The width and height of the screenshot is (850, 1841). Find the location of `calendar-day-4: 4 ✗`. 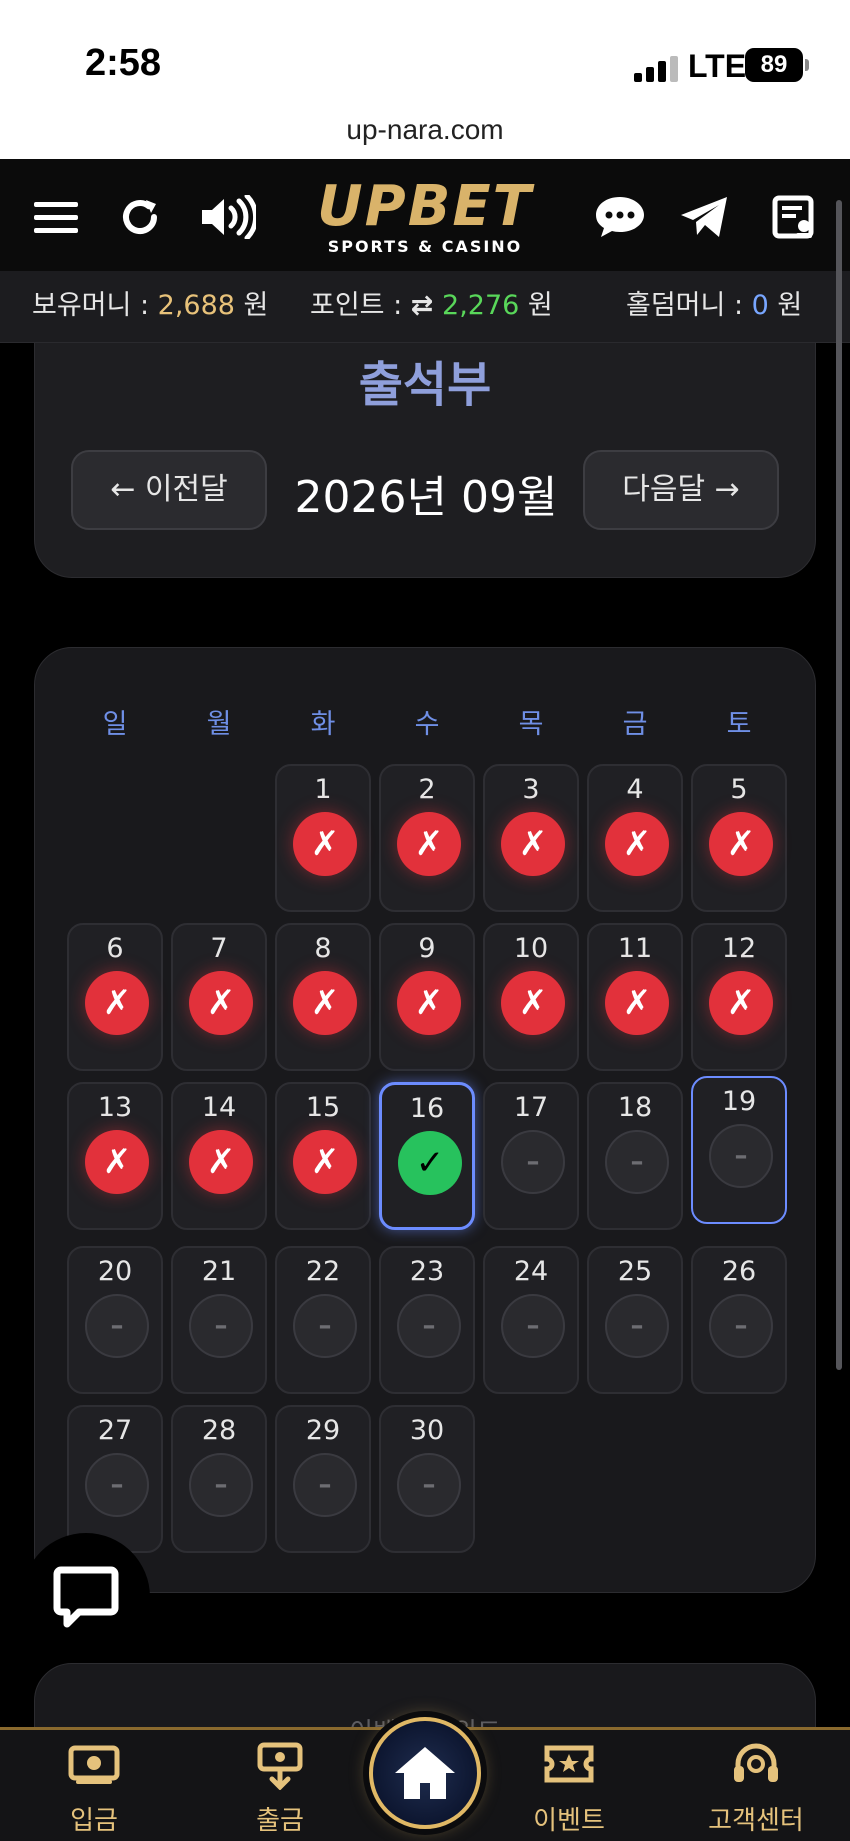

calendar-day-4: 4 ✗ is located at coordinates (635, 838).